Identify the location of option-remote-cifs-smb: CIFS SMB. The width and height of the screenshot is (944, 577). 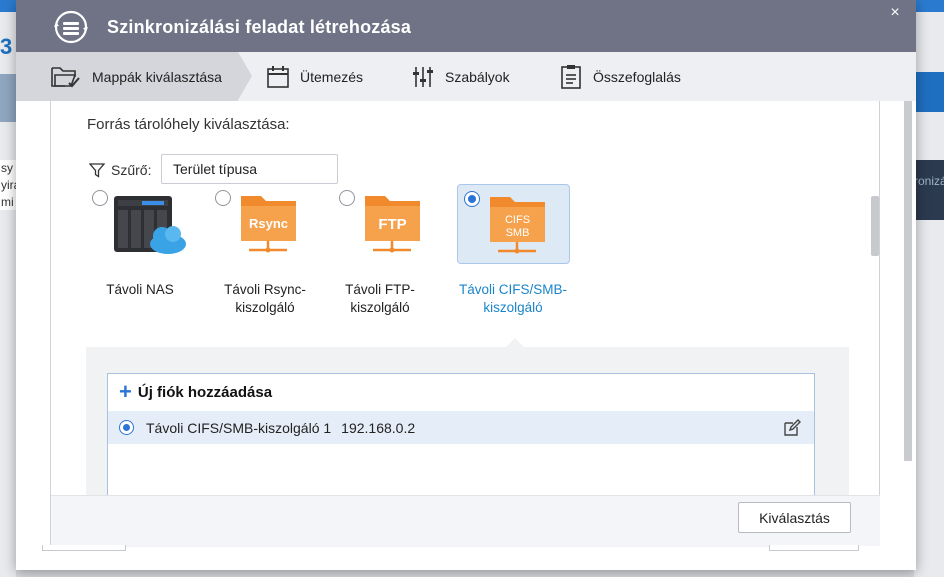
(513, 224).